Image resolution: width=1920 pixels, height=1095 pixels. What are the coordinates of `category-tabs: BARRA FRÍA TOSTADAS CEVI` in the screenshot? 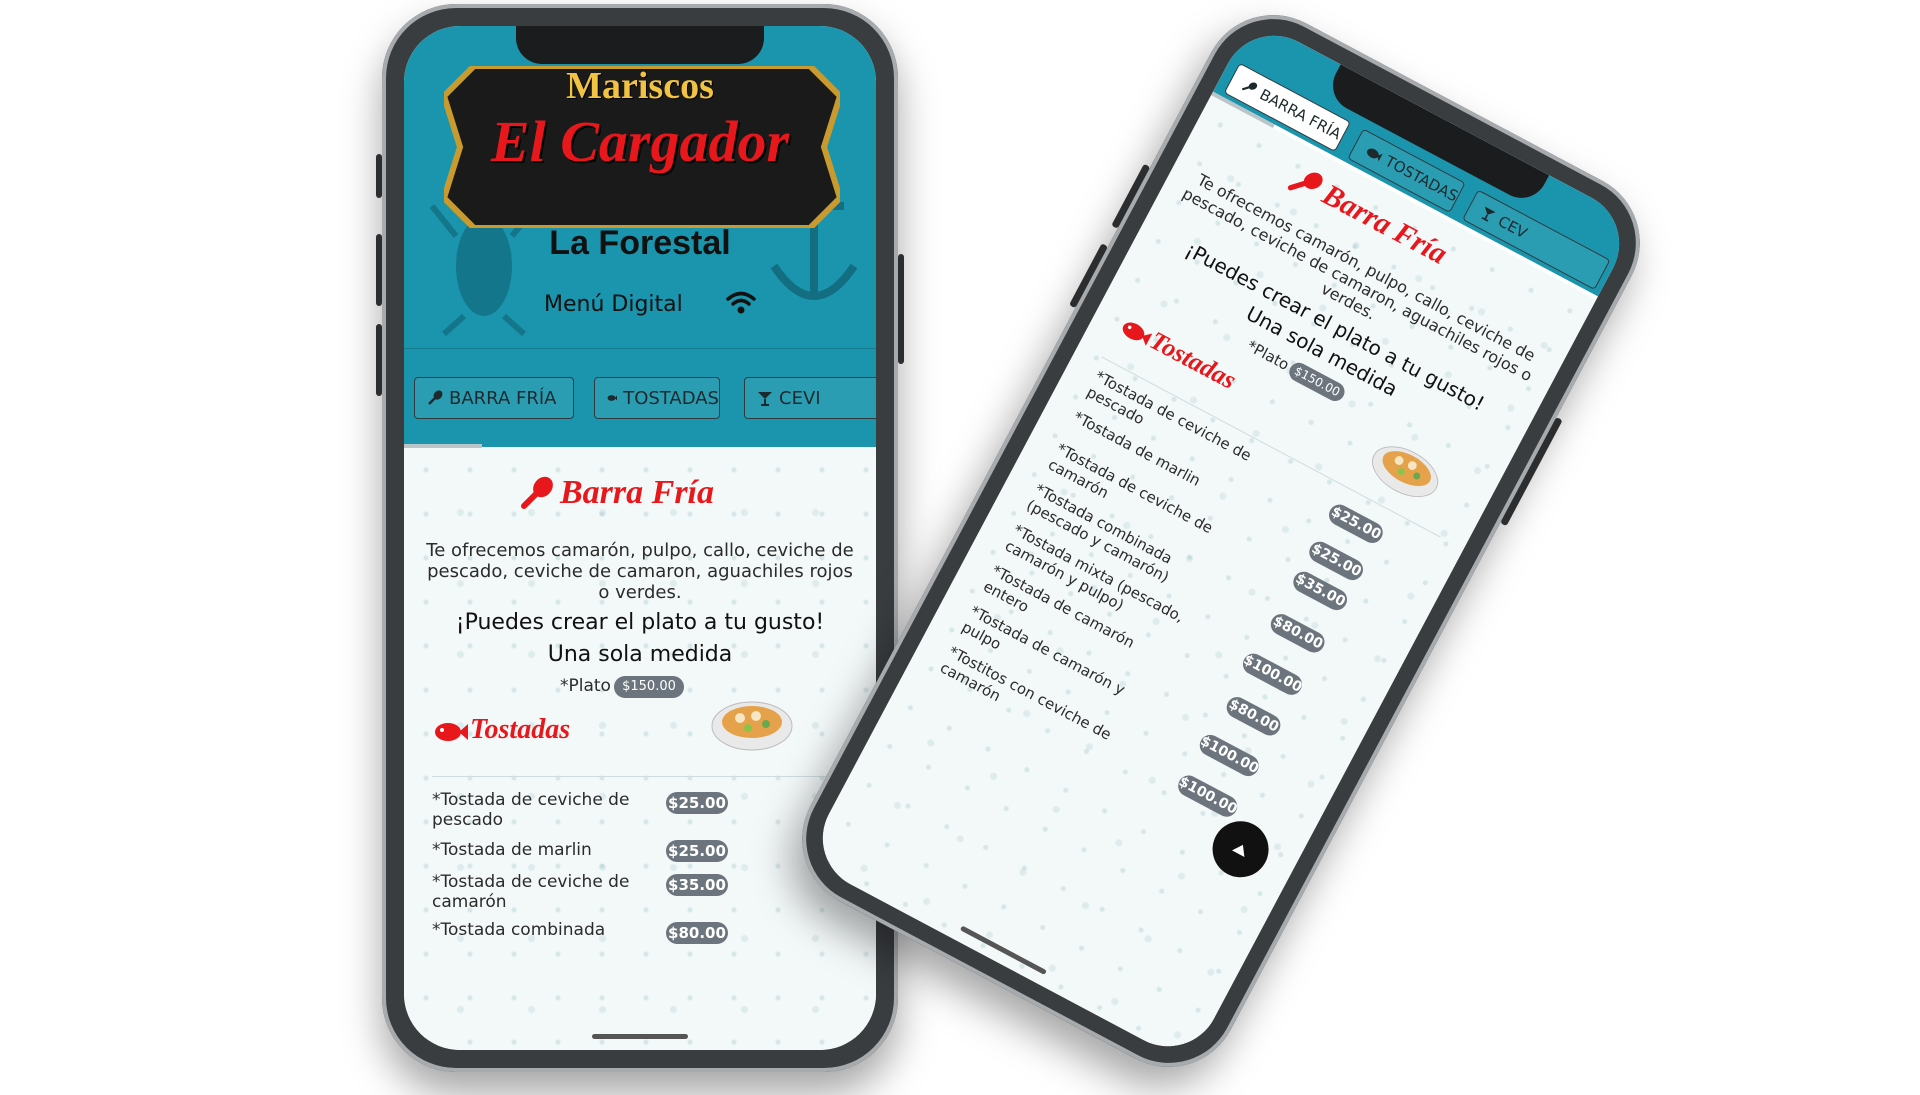 It's located at (640, 397).